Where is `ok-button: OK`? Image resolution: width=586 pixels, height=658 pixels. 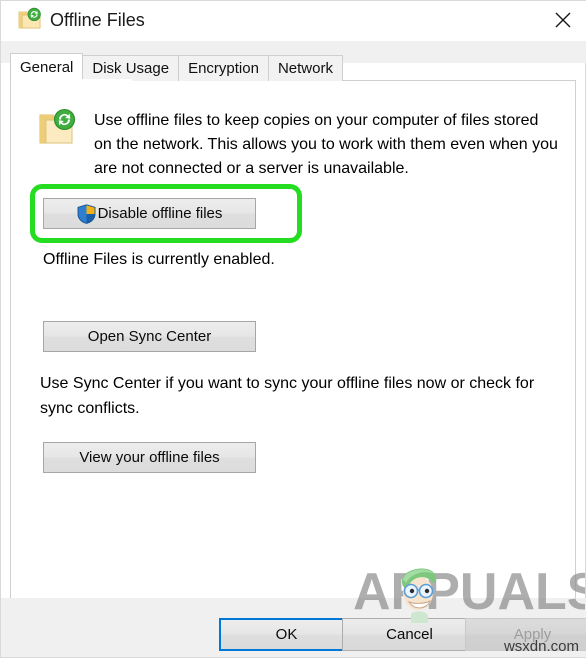 ok-button: OK is located at coordinates (286, 634).